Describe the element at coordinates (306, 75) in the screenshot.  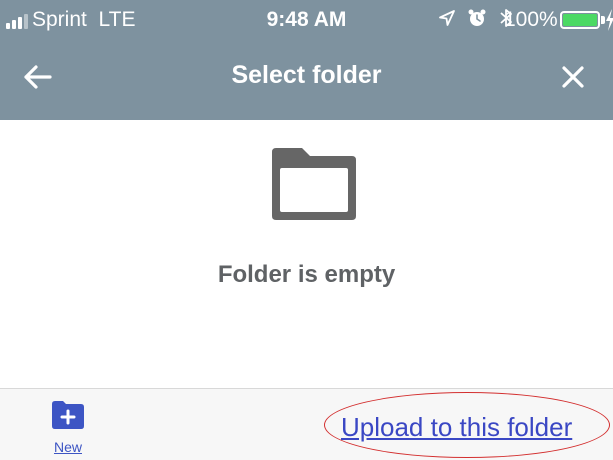
I see `page-title: Select folder` at that location.